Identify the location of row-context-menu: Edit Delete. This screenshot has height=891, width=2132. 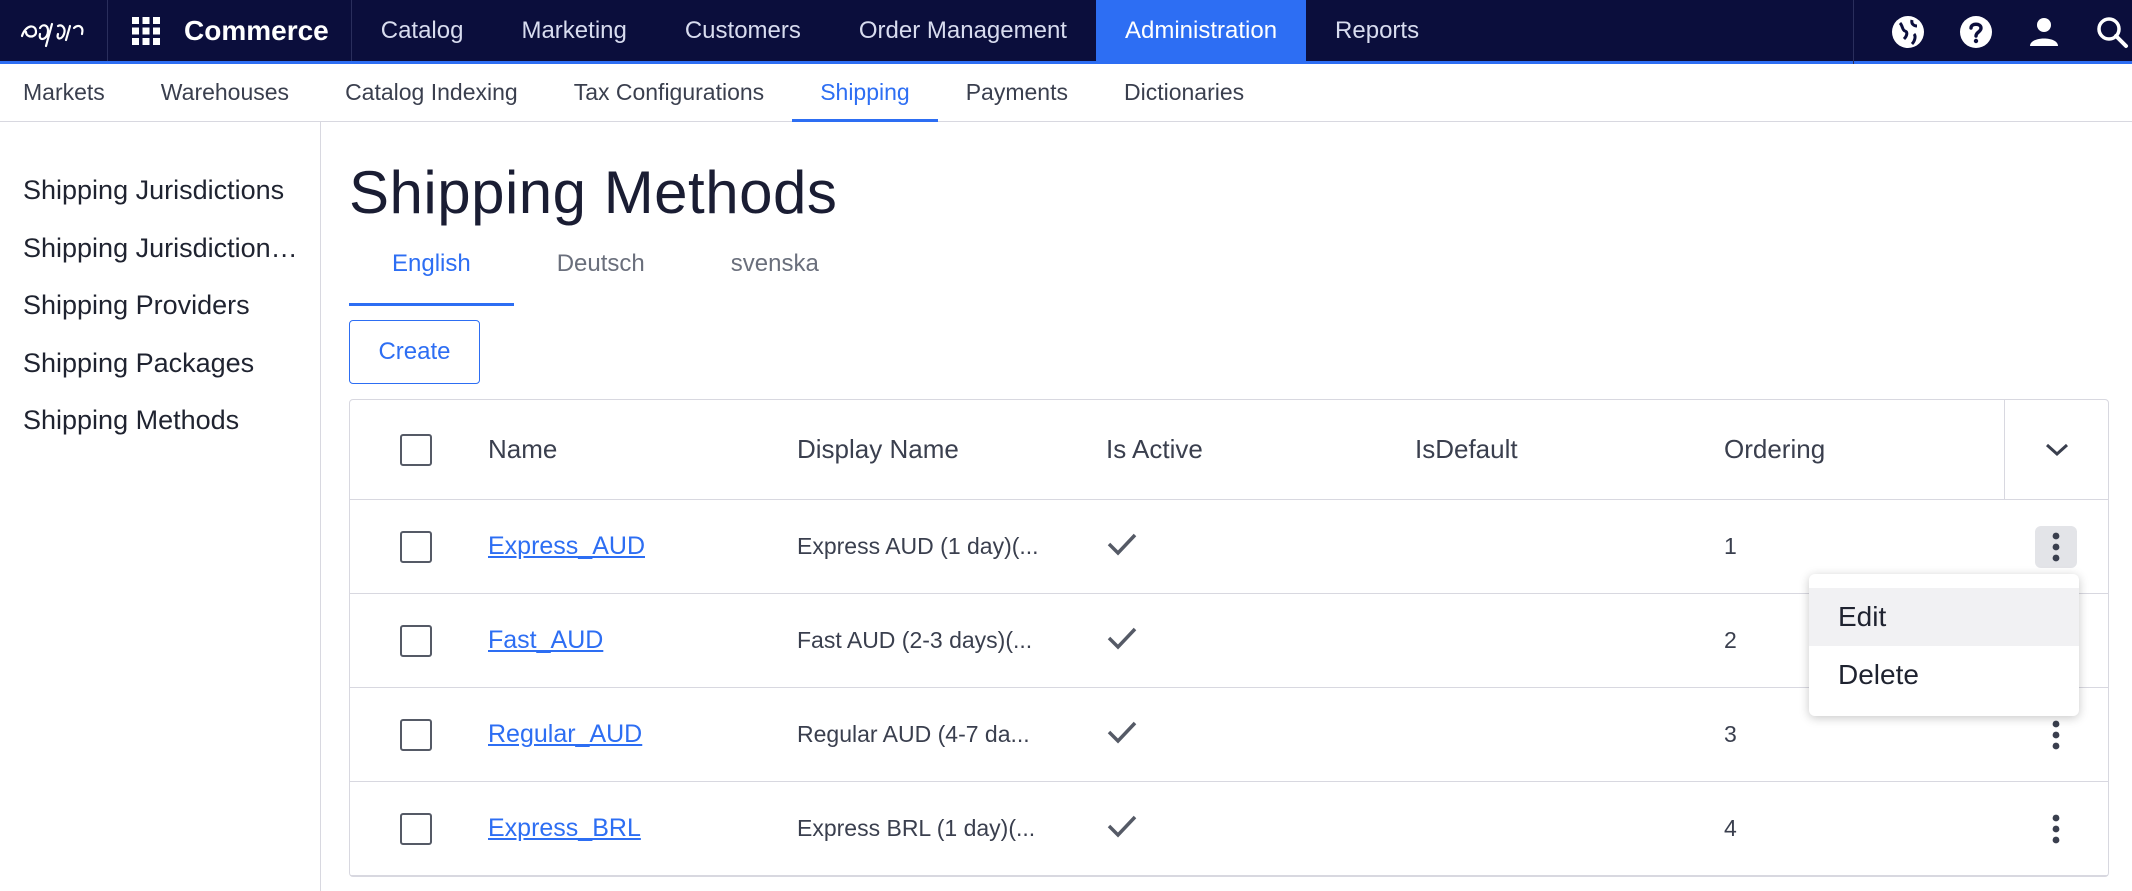
(1944, 645).